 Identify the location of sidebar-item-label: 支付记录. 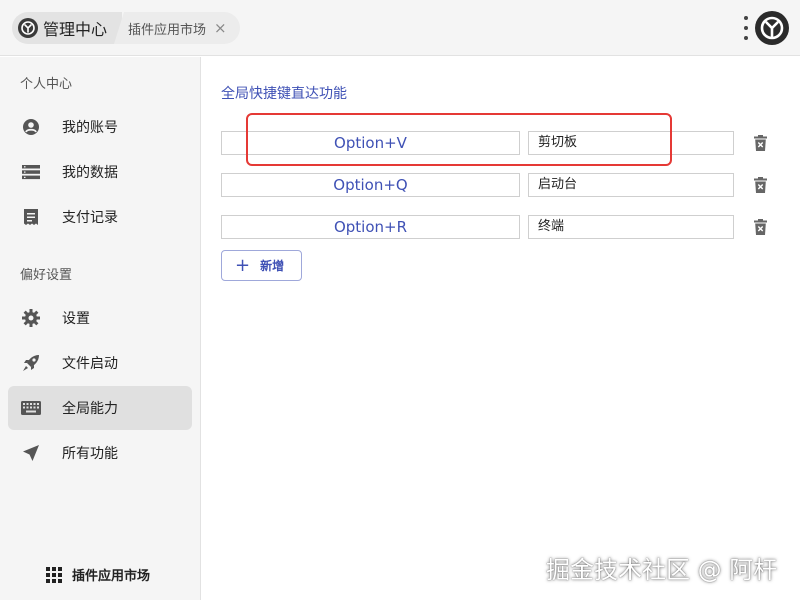
(90, 218).